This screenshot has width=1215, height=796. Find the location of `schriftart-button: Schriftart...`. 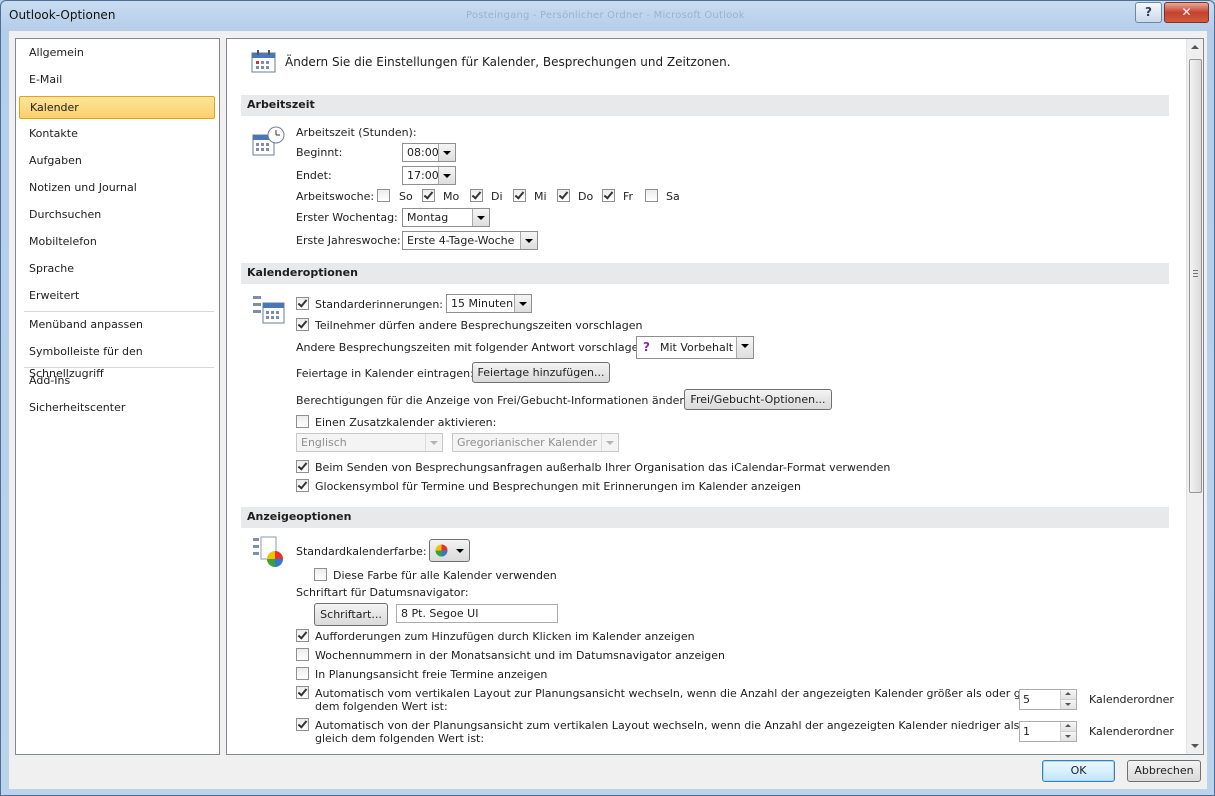

schriftart-button: Schriftart... is located at coordinates (351, 614).